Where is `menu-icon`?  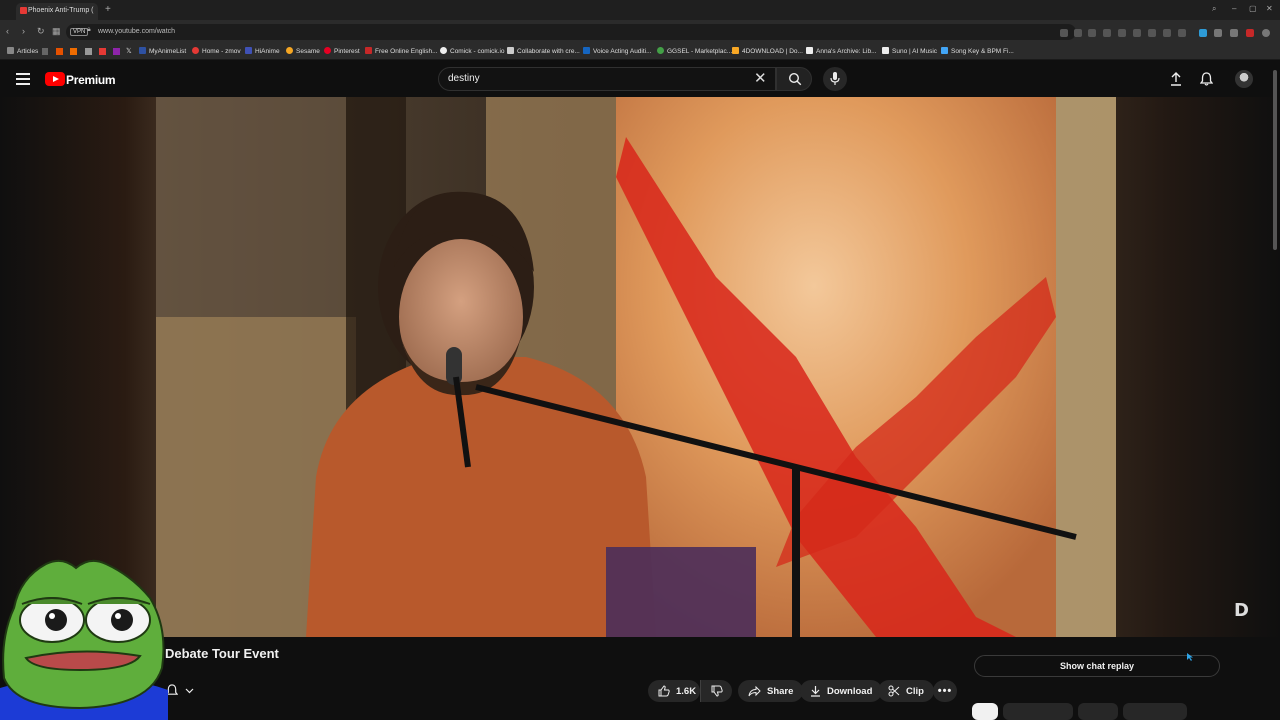
menu-icon is located at coordinates (1167, 33).